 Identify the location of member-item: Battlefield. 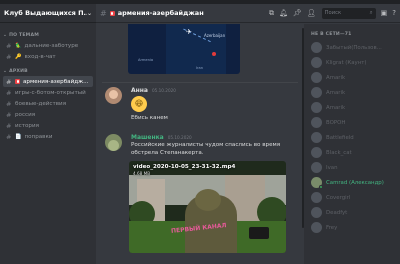
(352, 137).